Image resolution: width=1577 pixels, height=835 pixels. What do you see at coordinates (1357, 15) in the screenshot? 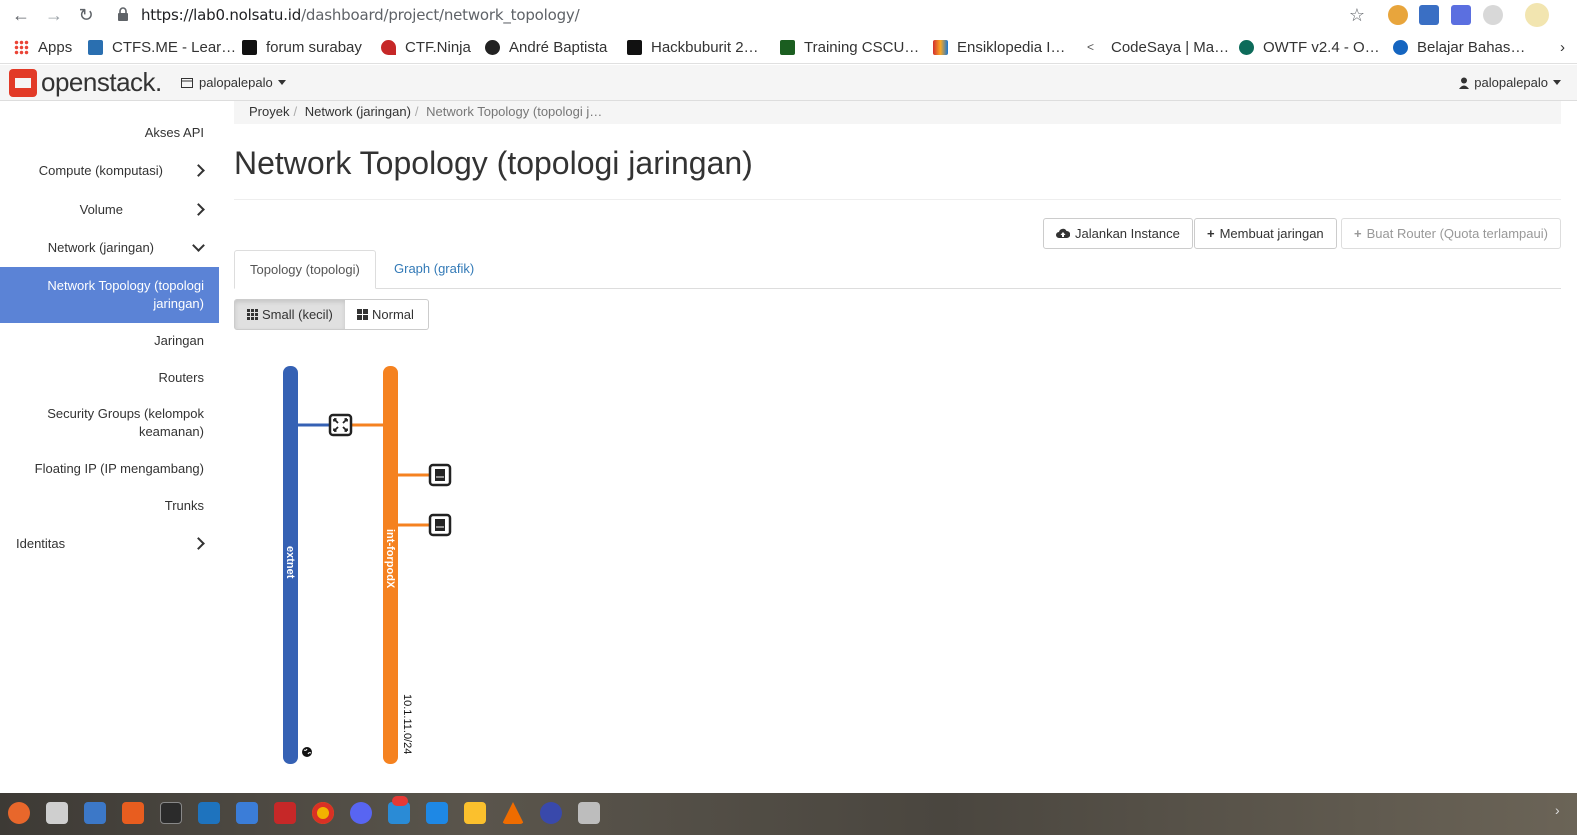
I see `star-icon: ☆` at bounding box center [1357, 15].